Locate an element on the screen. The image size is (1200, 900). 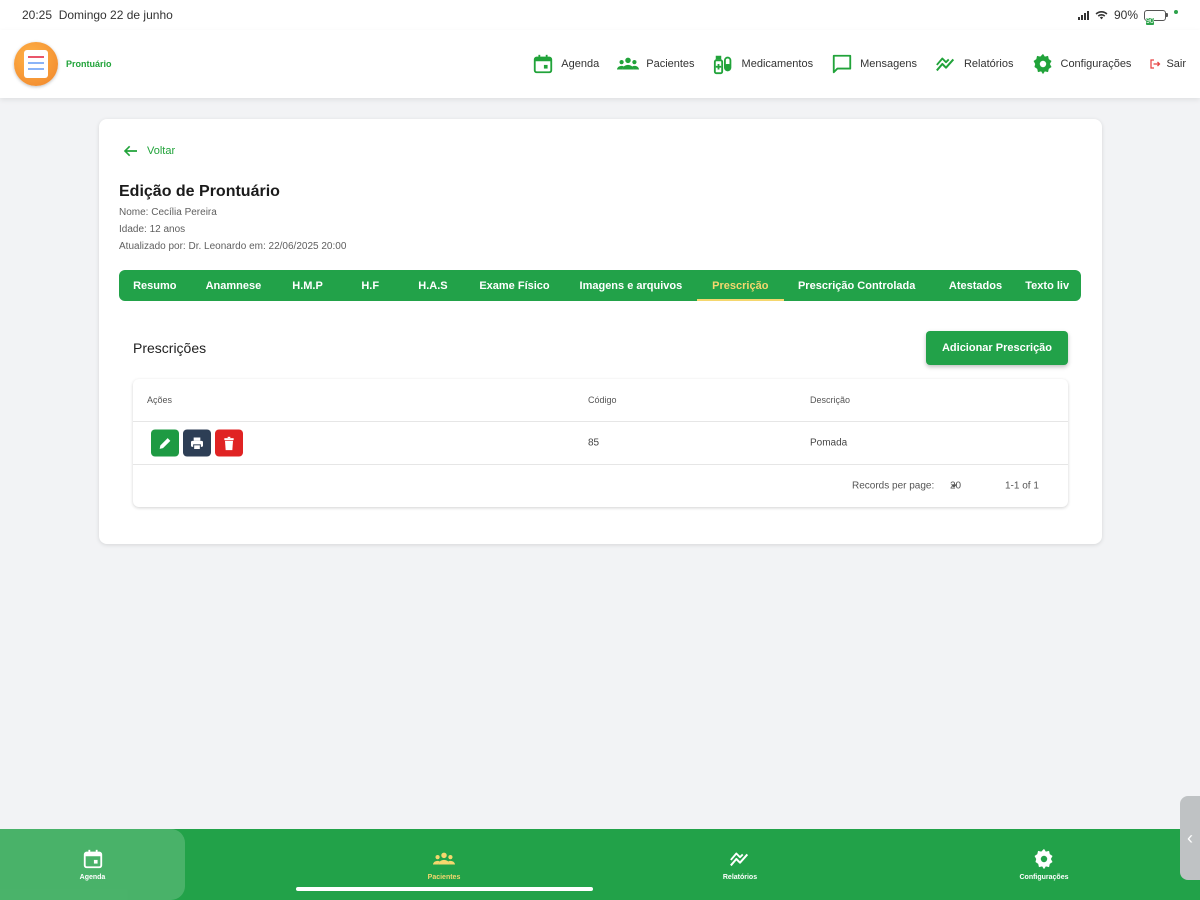
bottom-nav-label-agenda: Agenda is located at coordinates (92, 877).